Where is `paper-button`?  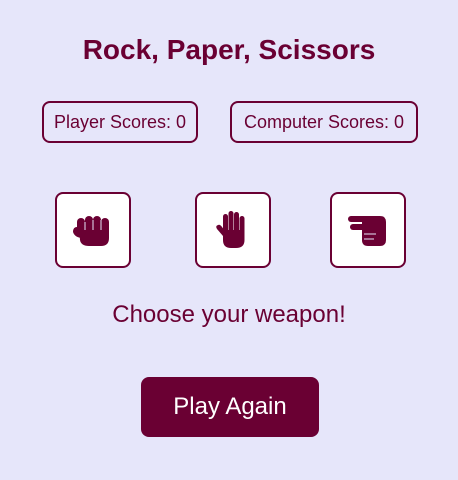
paper-button is located at coordinates (233, 230).